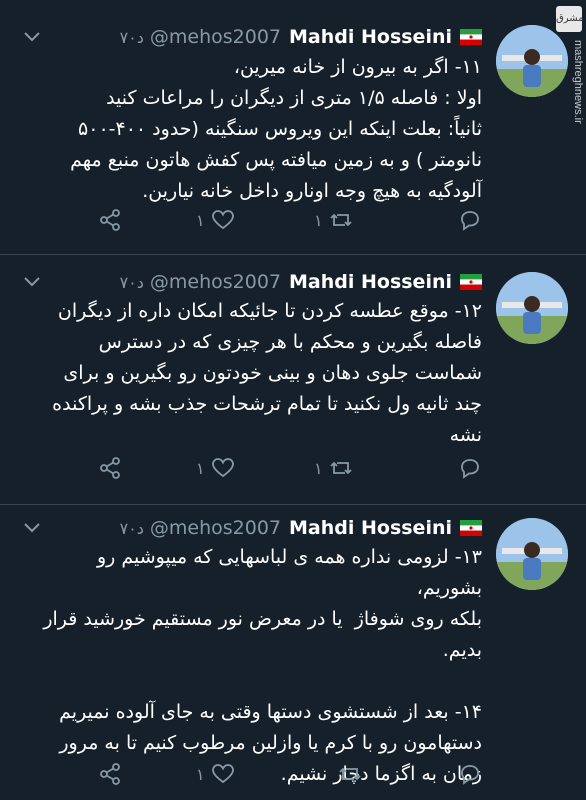 Image resolution: width=586 pixels, height=800 pixels. What do you see at coordinates (350, 774) in the screenshot?
I see `retweet-icon` at bounding box center [350, 774].